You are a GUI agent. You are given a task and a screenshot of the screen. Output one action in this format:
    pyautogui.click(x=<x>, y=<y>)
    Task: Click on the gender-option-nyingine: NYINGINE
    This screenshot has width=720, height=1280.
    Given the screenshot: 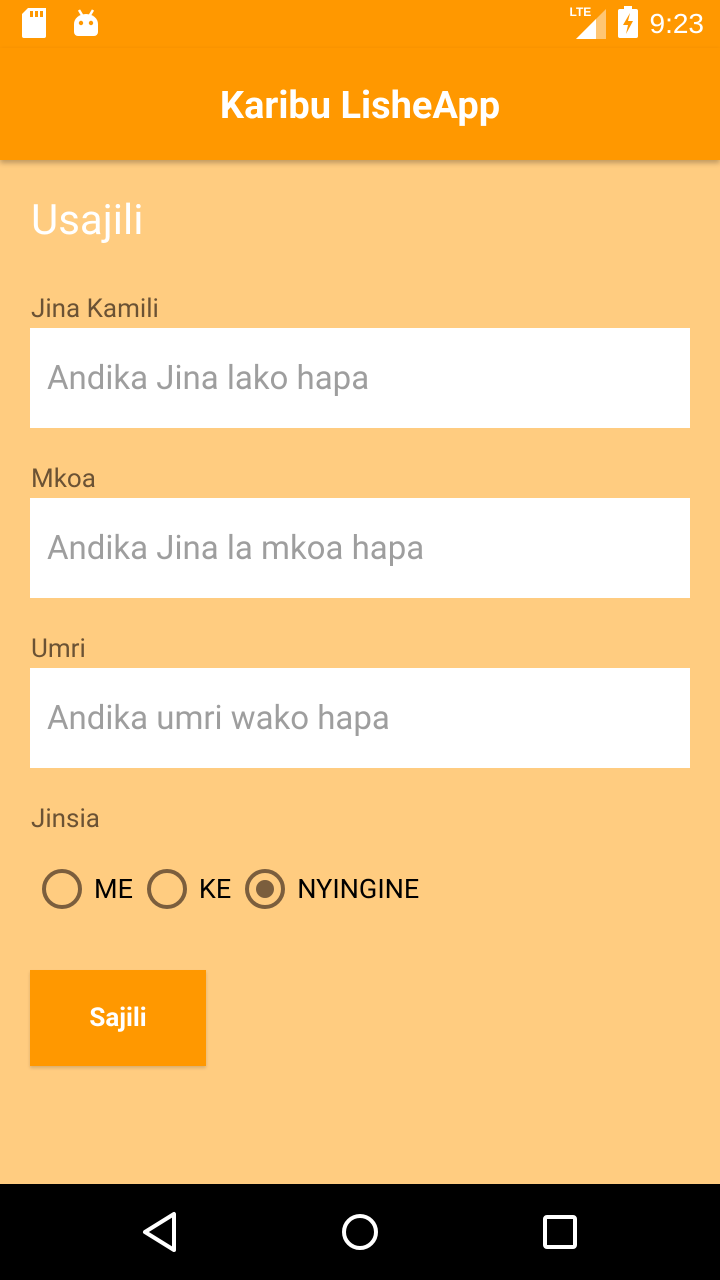 What is the action you would take?
    pyautogui.click(x=332, y=889)
    